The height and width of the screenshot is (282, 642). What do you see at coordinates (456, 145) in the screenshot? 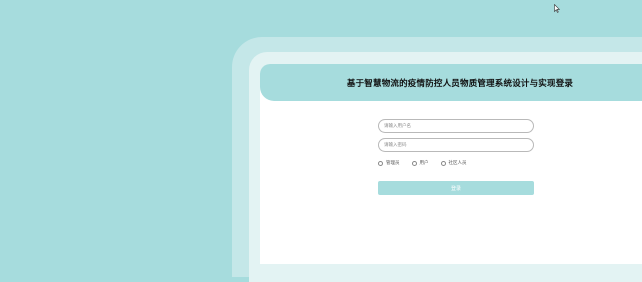
I see `password-input: 请输入密码` at bounding box center [456, 145].